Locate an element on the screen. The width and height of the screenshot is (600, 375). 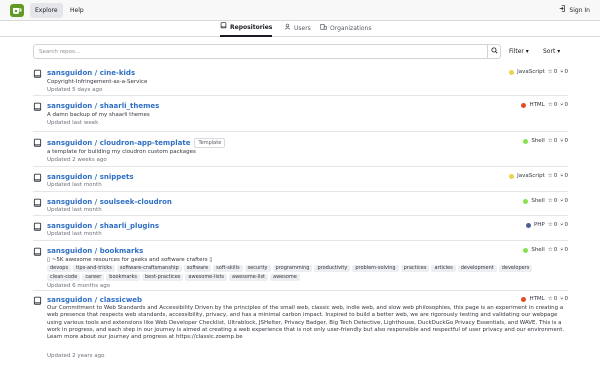
repo-language: HTML is located at coordinates (537, 105).